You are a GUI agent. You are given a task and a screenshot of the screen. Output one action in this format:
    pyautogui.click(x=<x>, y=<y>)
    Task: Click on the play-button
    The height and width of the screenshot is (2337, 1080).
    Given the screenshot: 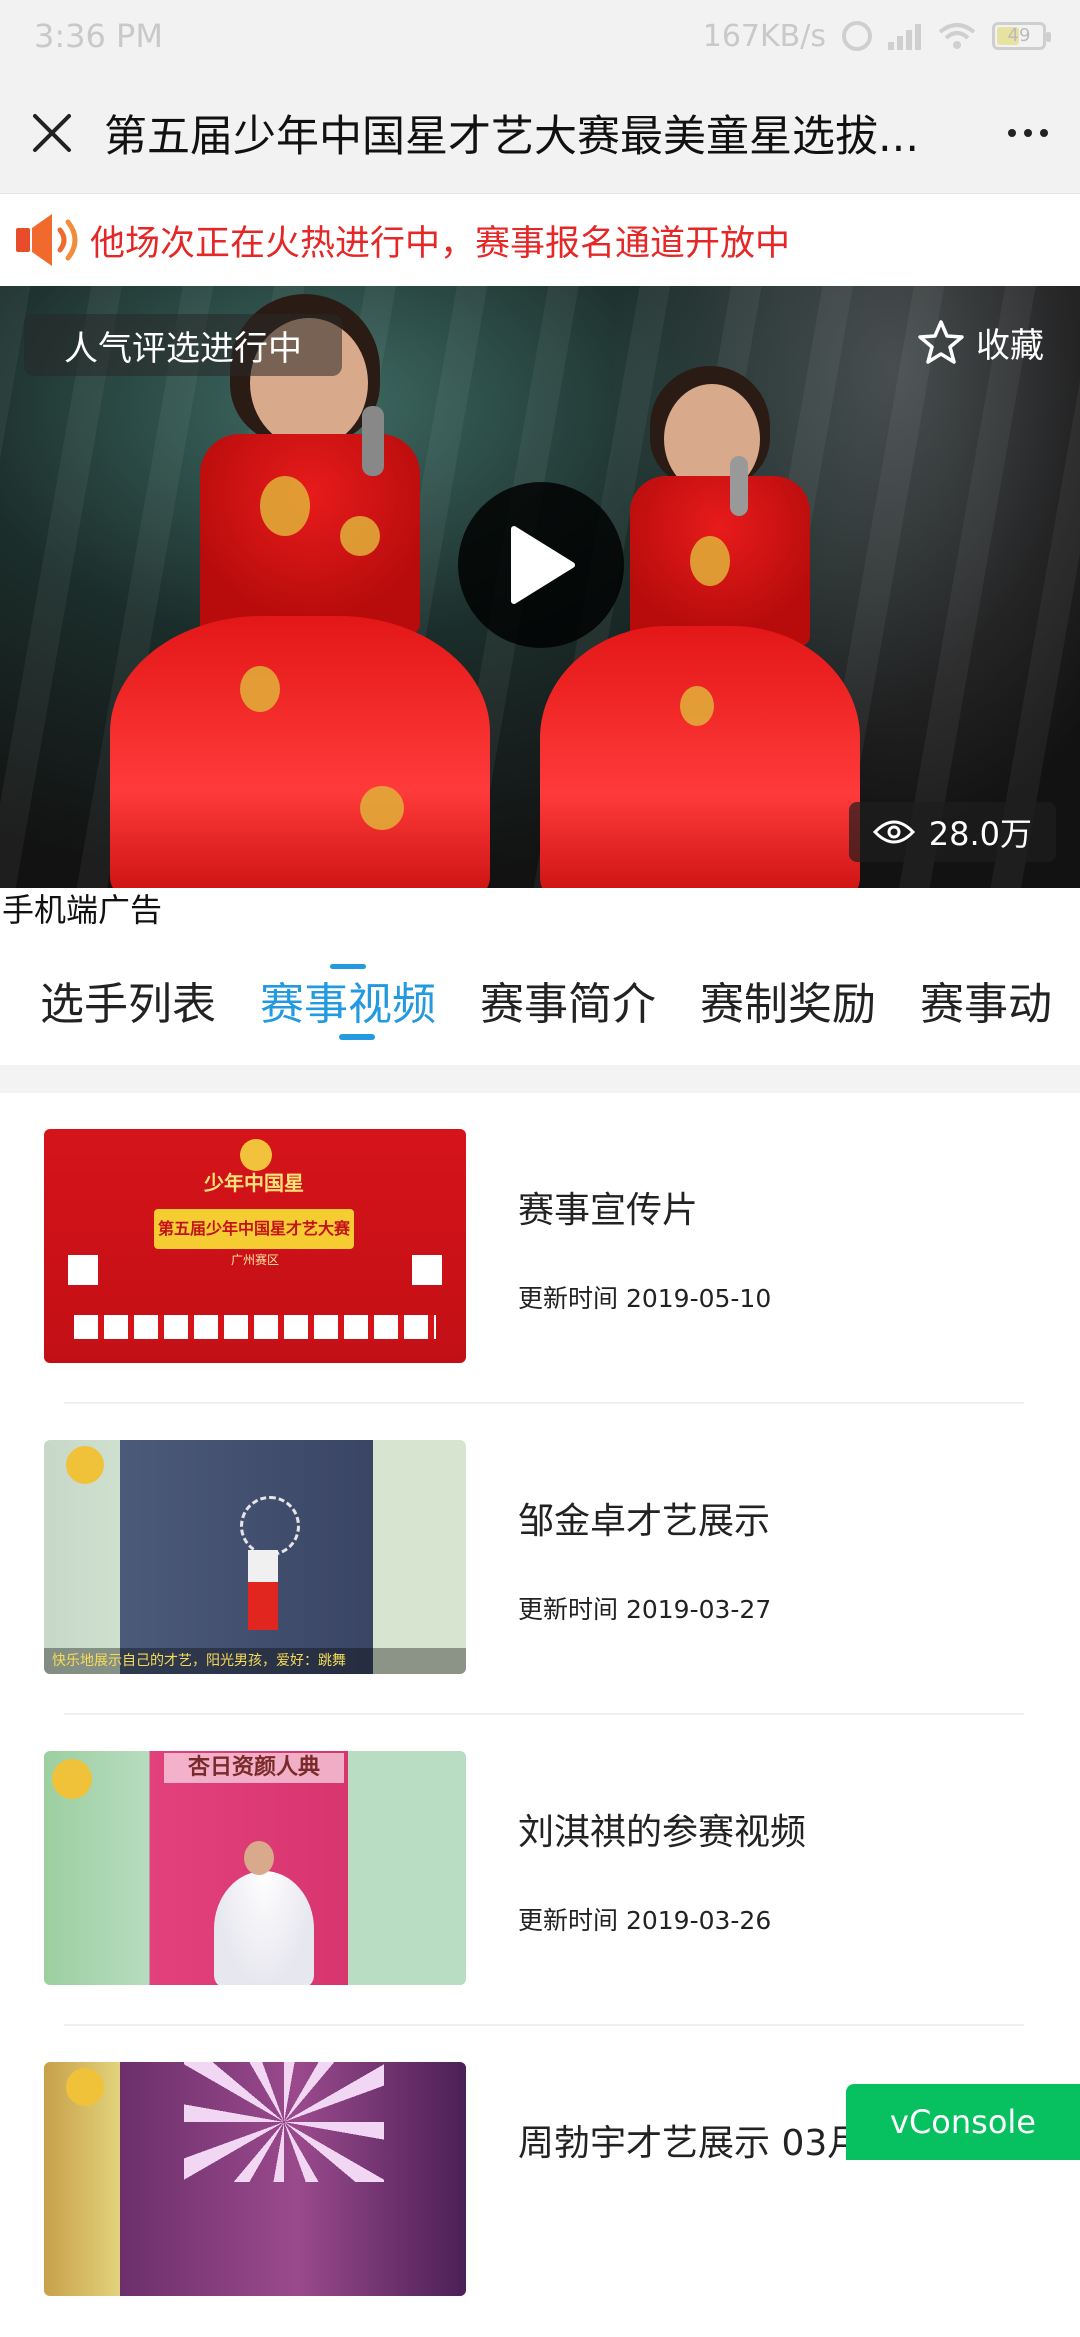 What is the action you would take?
    pyautogui.click(x=541, y=565)
    